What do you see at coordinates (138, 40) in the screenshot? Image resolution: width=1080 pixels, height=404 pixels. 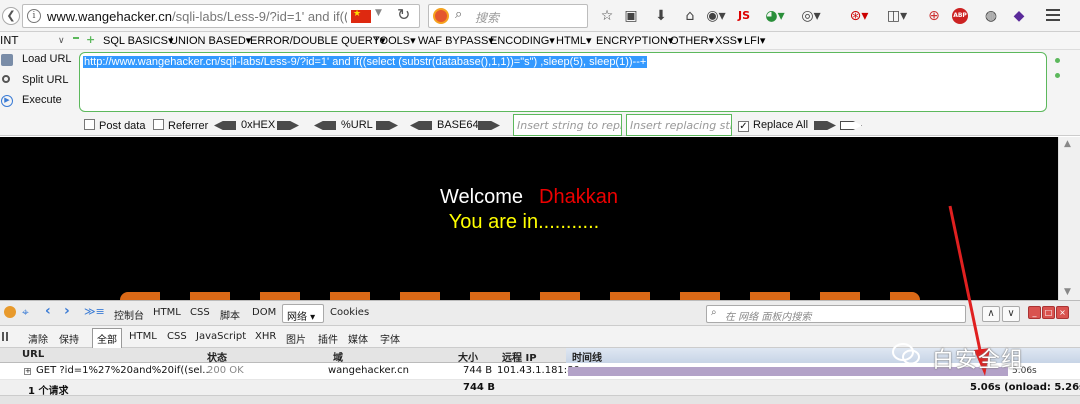 I see `menu-sql-basics: SQL BASICS▾` at bounding box center [138, 40].